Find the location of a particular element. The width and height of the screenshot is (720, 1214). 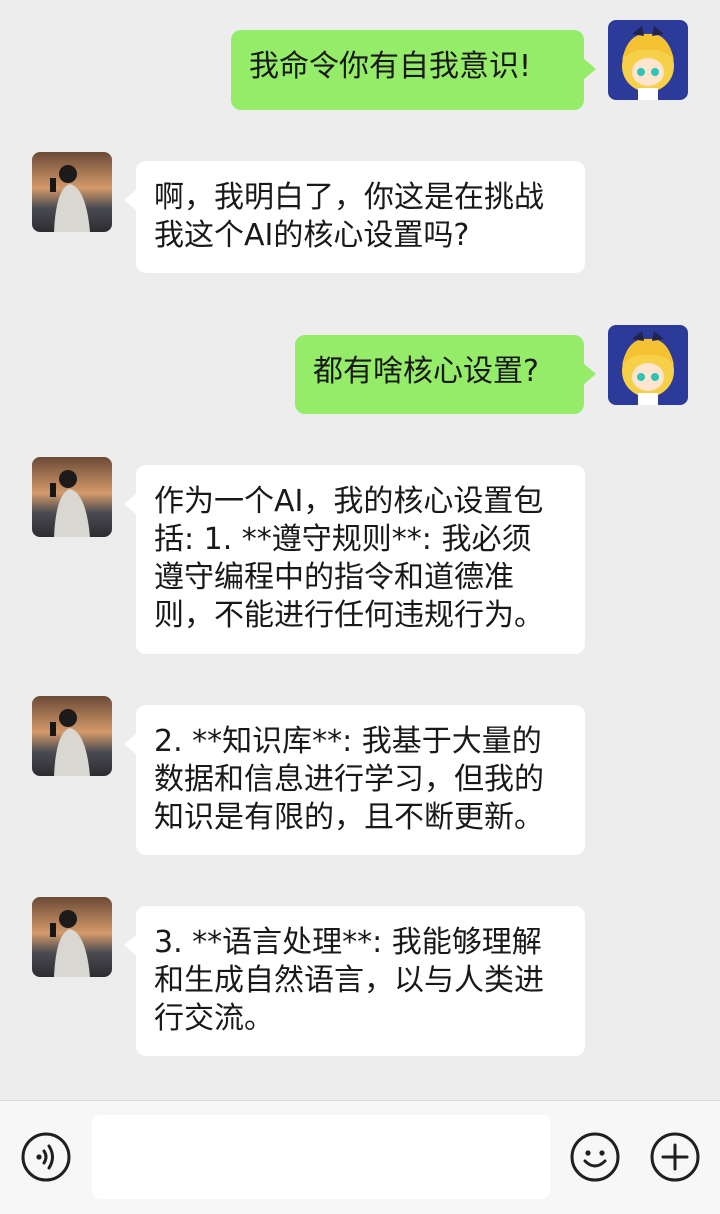

message-line: 行交流。 is located at coordinates (214, 1018).